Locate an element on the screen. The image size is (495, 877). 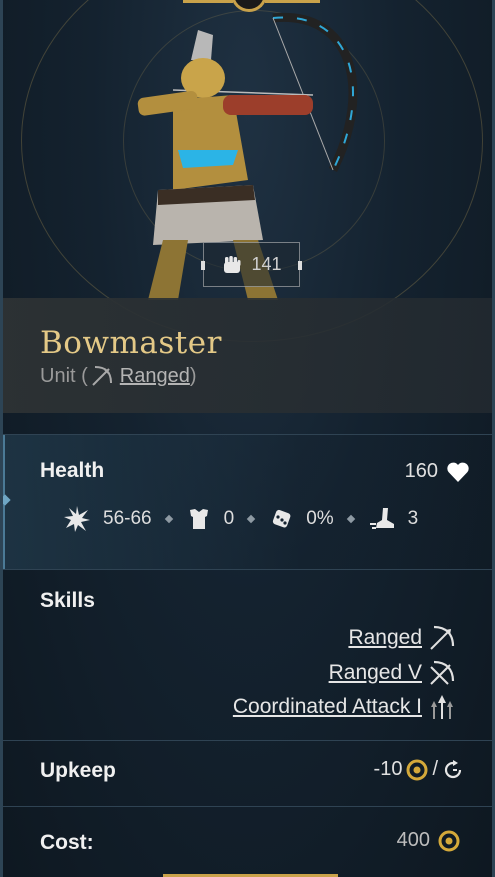
ranged-v-icon is located at coordinates (442, 673).